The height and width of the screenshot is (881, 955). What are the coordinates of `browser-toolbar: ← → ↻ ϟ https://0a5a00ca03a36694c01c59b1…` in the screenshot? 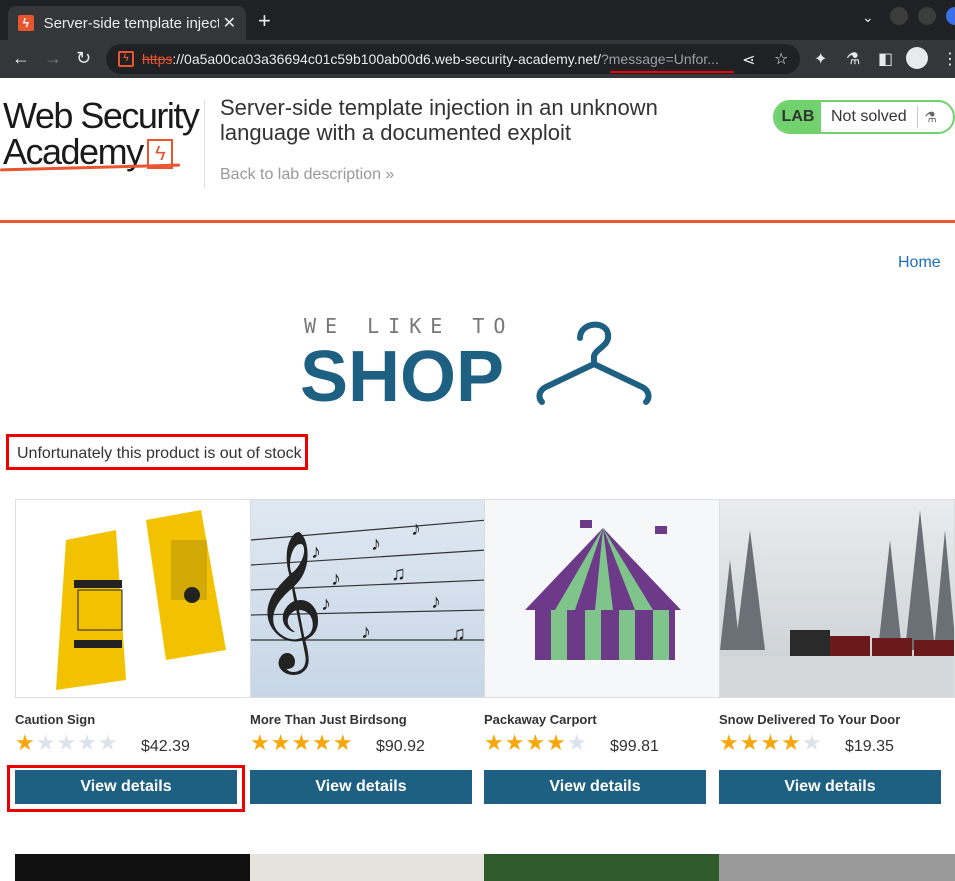 It's located at (477, 59).